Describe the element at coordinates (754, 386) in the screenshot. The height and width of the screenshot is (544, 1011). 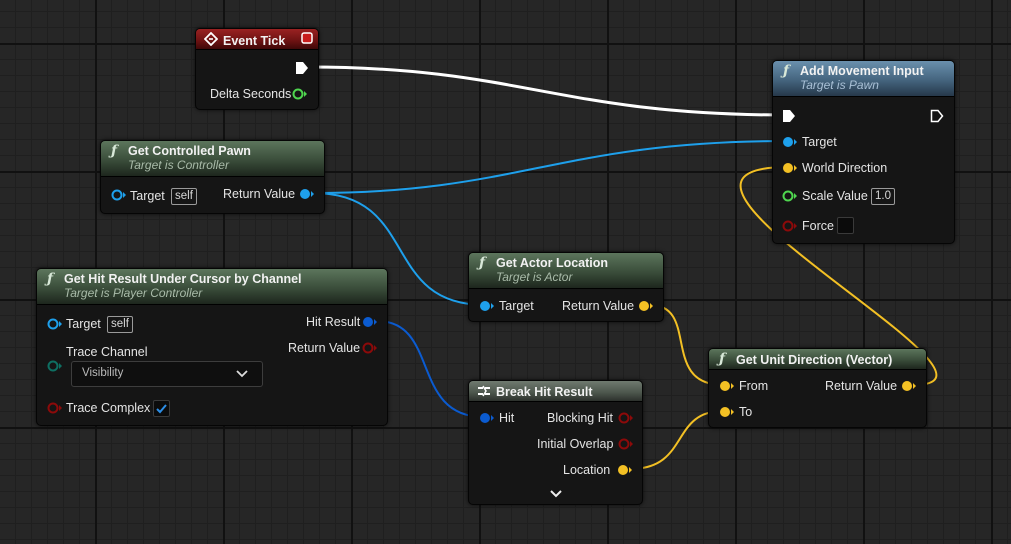
I see `from-label: From` at that location.